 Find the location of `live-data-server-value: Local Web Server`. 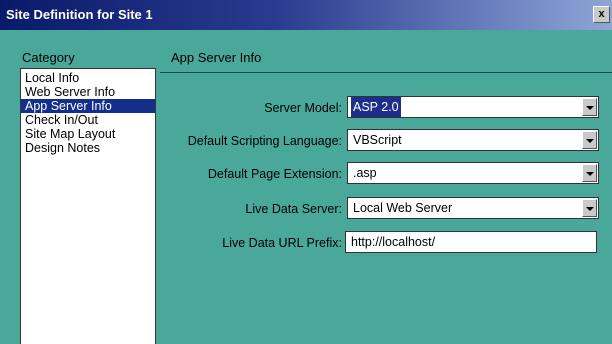

live-data-server-value: Local Web Server is located at coordinates (403, 208).